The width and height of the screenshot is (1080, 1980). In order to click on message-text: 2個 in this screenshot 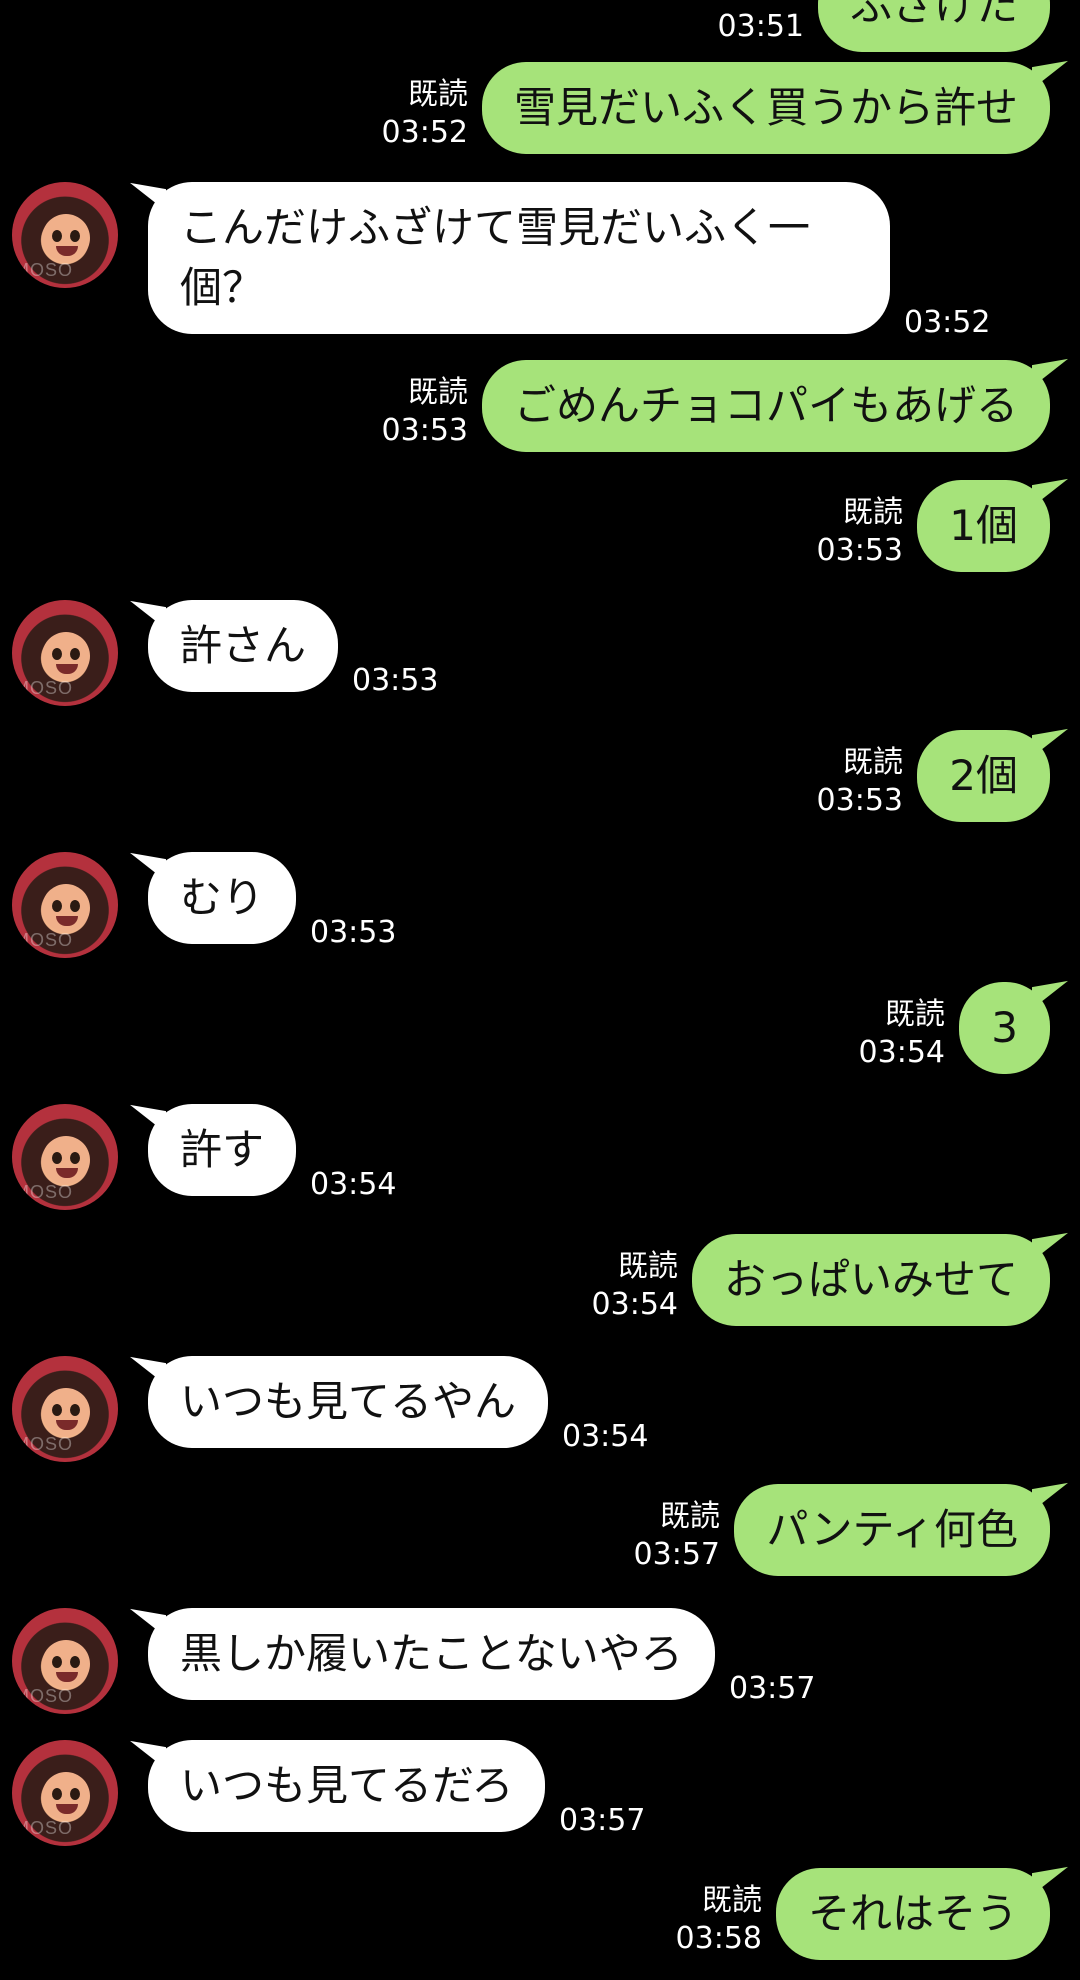, I will do `click(983, 775)`.